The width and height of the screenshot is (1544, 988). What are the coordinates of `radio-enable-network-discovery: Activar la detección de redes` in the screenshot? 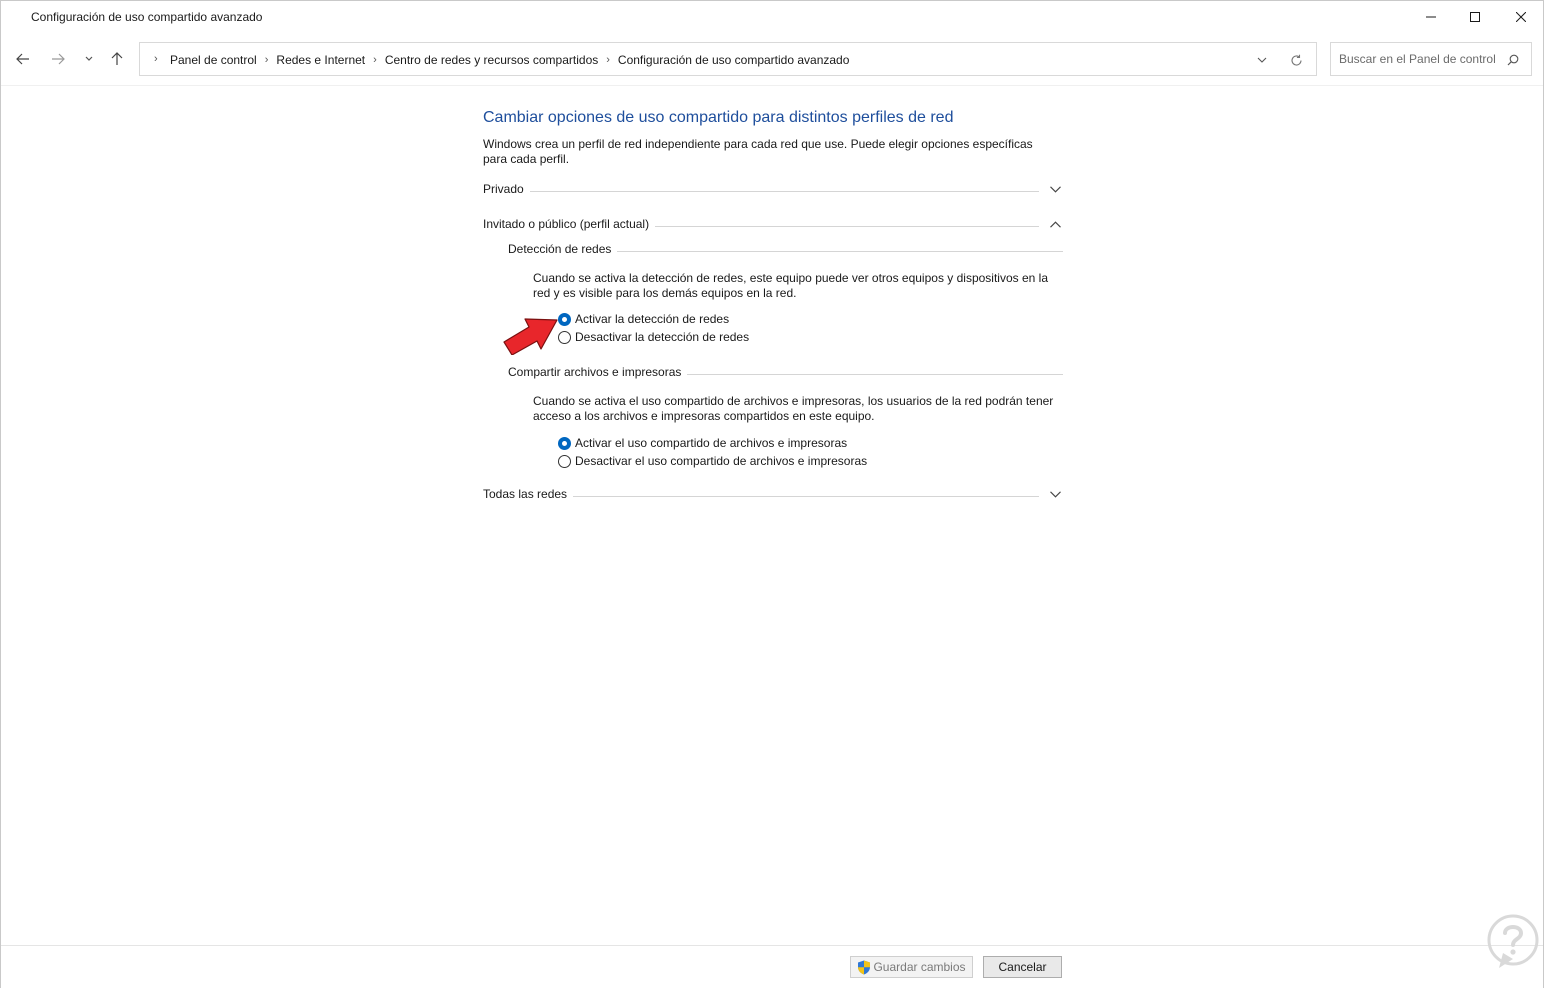 It's located at (643, 319).